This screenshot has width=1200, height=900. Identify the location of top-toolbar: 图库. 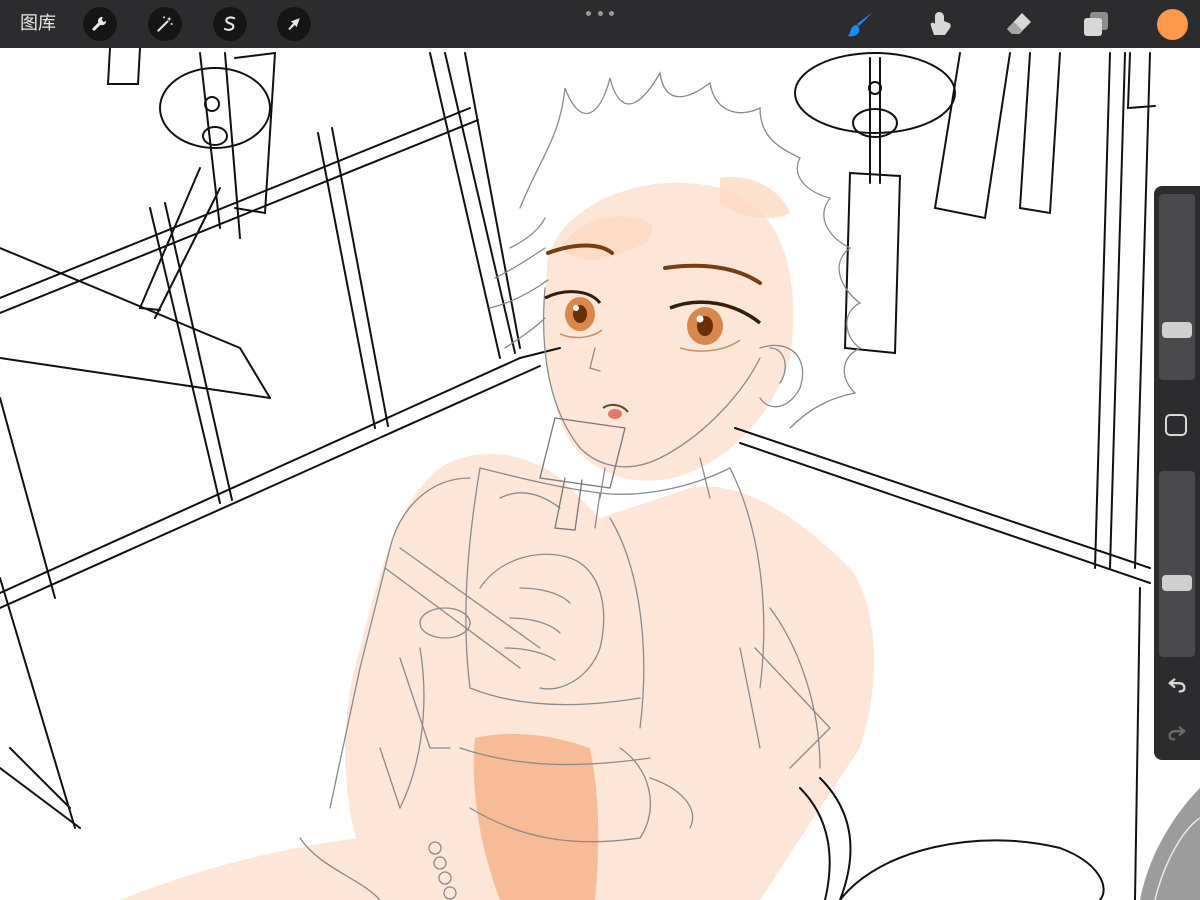
(600, 24).